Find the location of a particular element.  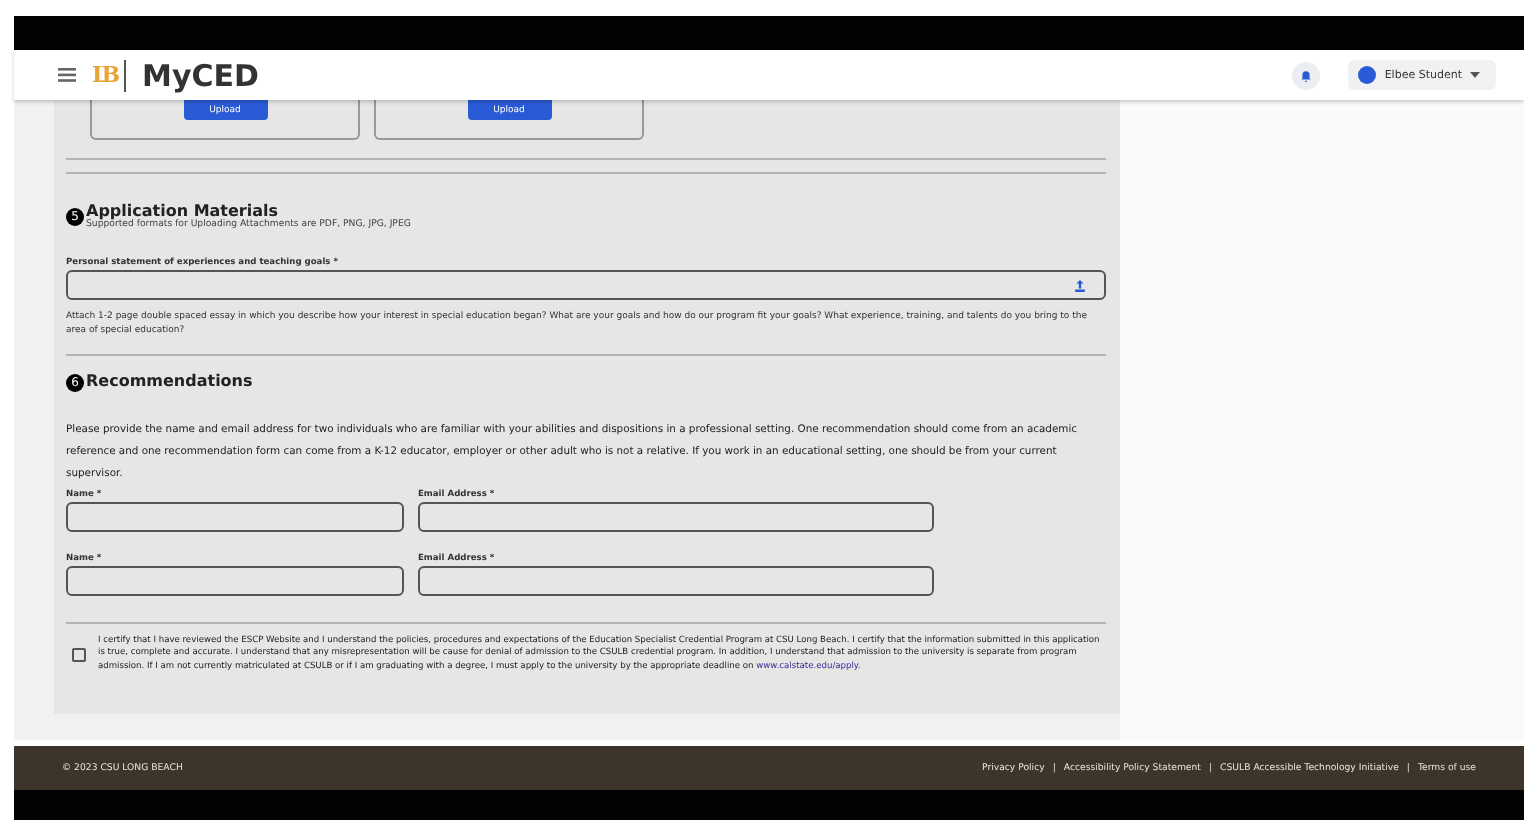

section-title: Recommendations is located at coordinates (169, 381).